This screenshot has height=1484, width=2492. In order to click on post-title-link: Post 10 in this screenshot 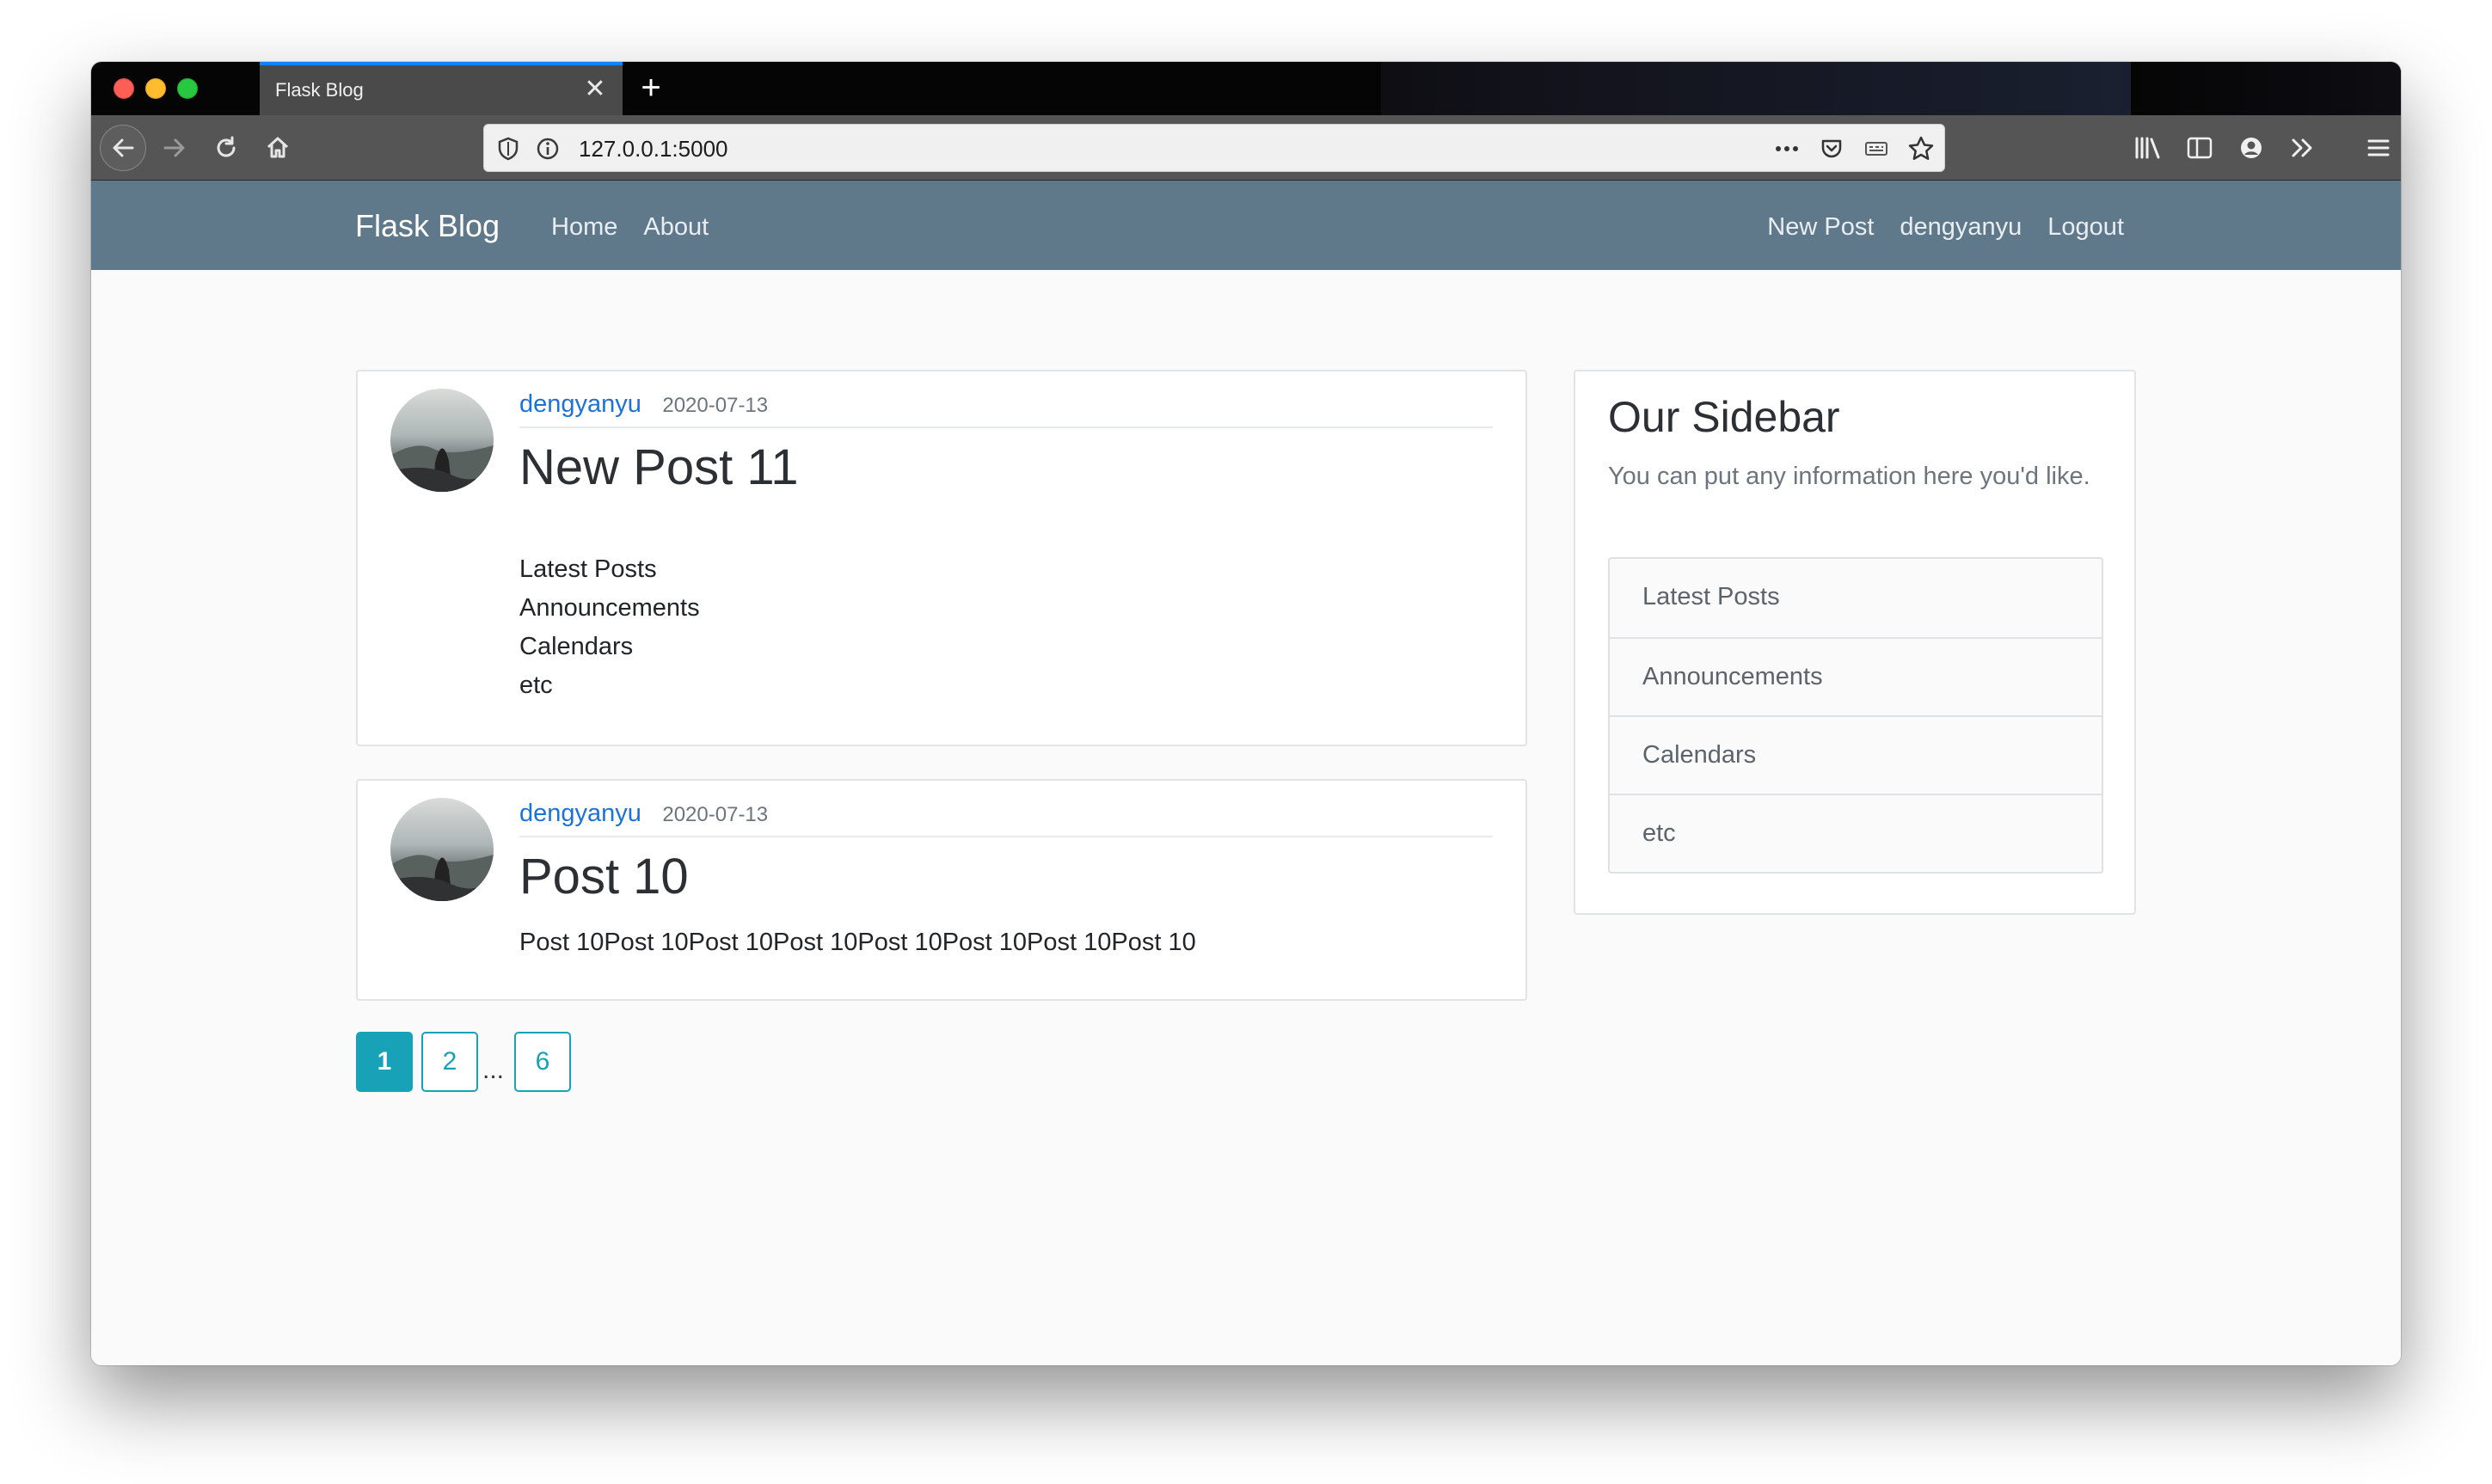, I will do `click(604, 876)`.